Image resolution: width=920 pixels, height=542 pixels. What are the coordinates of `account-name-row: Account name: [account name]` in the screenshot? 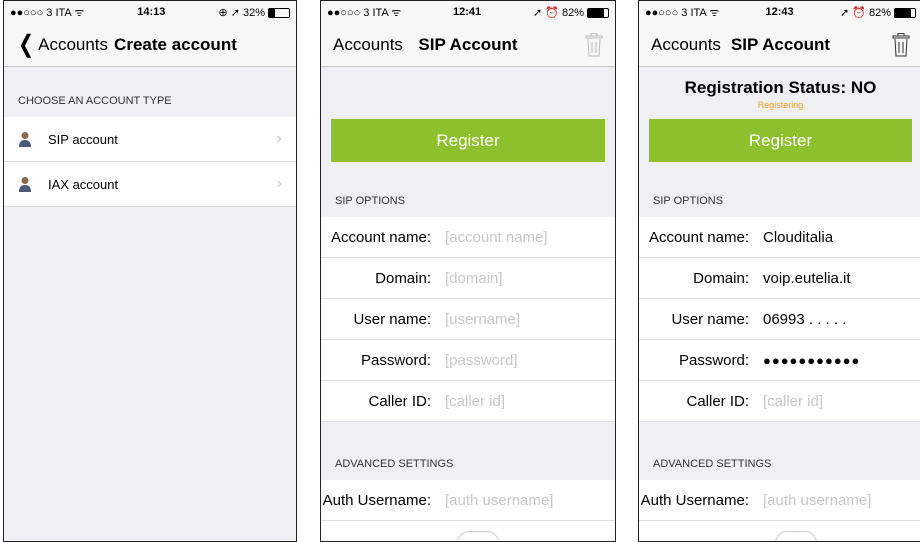 It's located at (468, 237).